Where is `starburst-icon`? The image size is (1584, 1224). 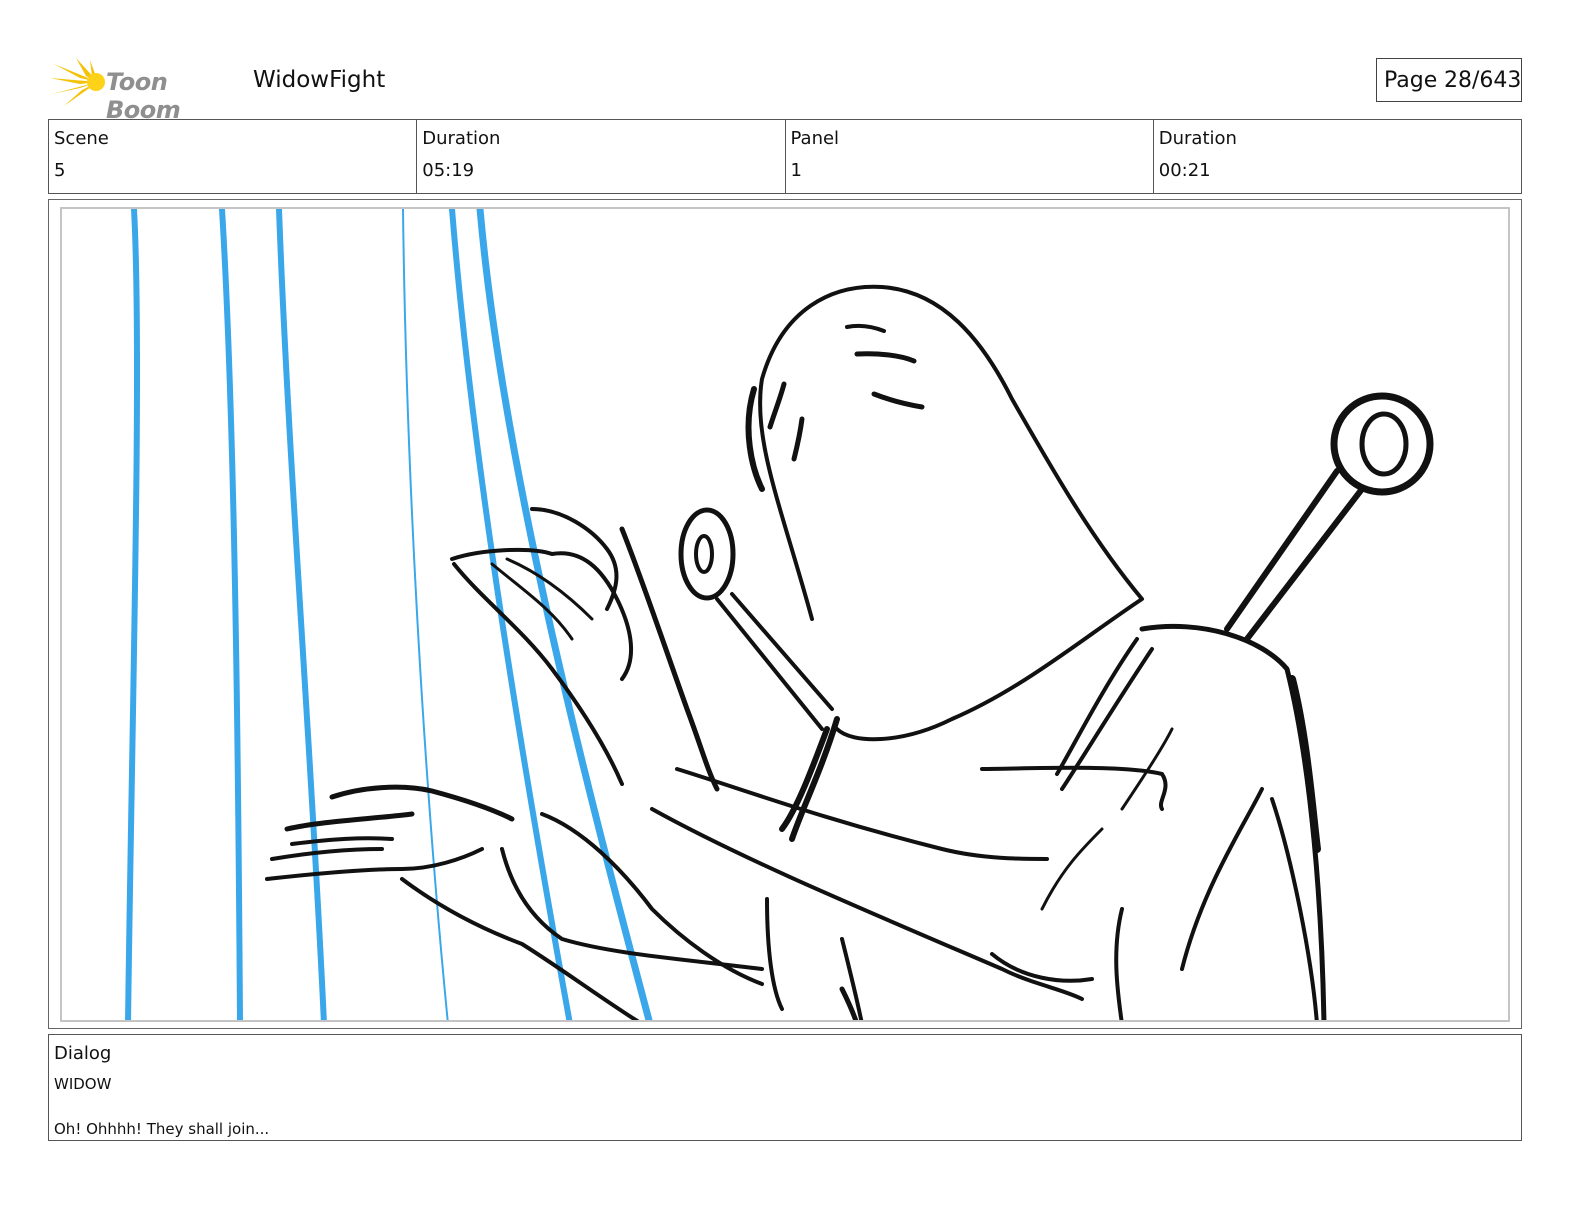
starburst-icon is located at coordinates (77, 82).